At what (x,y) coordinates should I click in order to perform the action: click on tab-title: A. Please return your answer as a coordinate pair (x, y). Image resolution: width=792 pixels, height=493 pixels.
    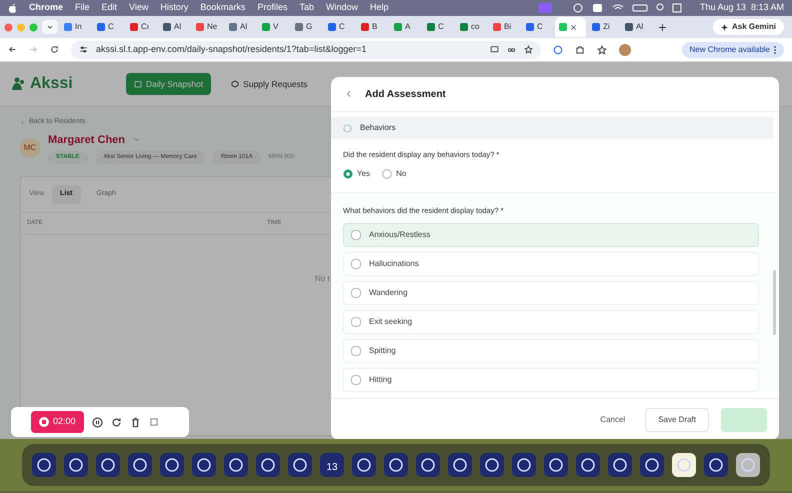
    Looking at the image, I should click on (407, 27).